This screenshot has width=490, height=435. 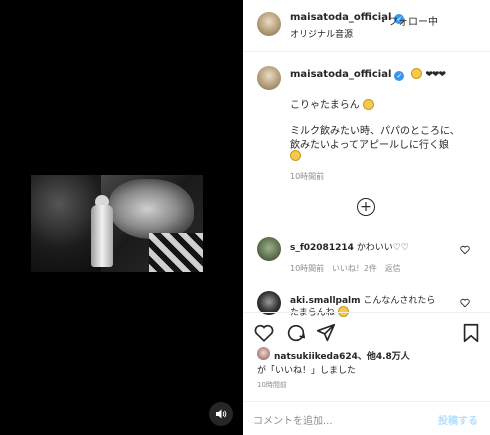 What do you see at coordinates (321, 33) in the screenshot?
I see `audio-label: オリジナル音源` at bounding box center [321, 33].